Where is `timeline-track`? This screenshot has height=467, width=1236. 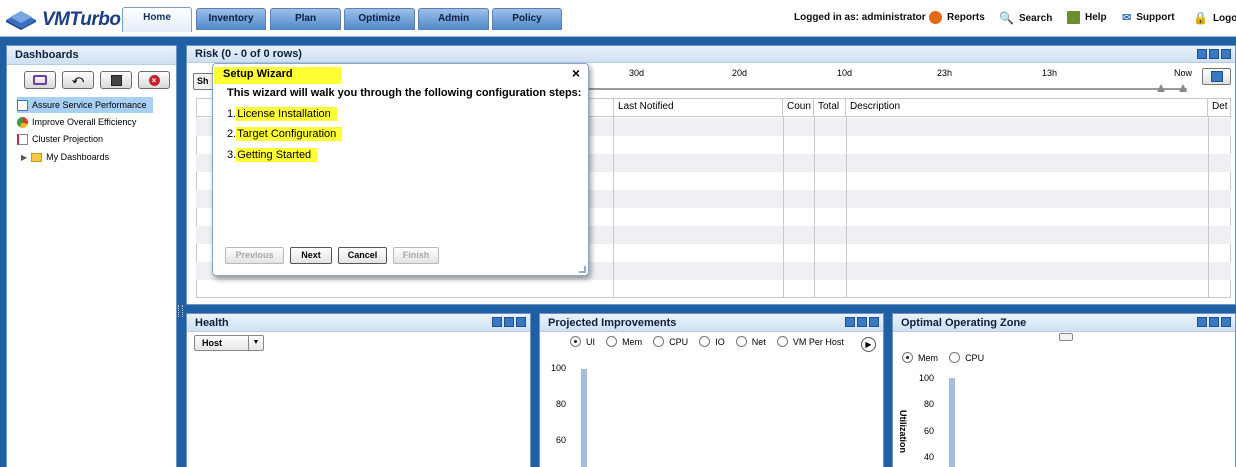
timeline-track is located at coordinates (887, 89).